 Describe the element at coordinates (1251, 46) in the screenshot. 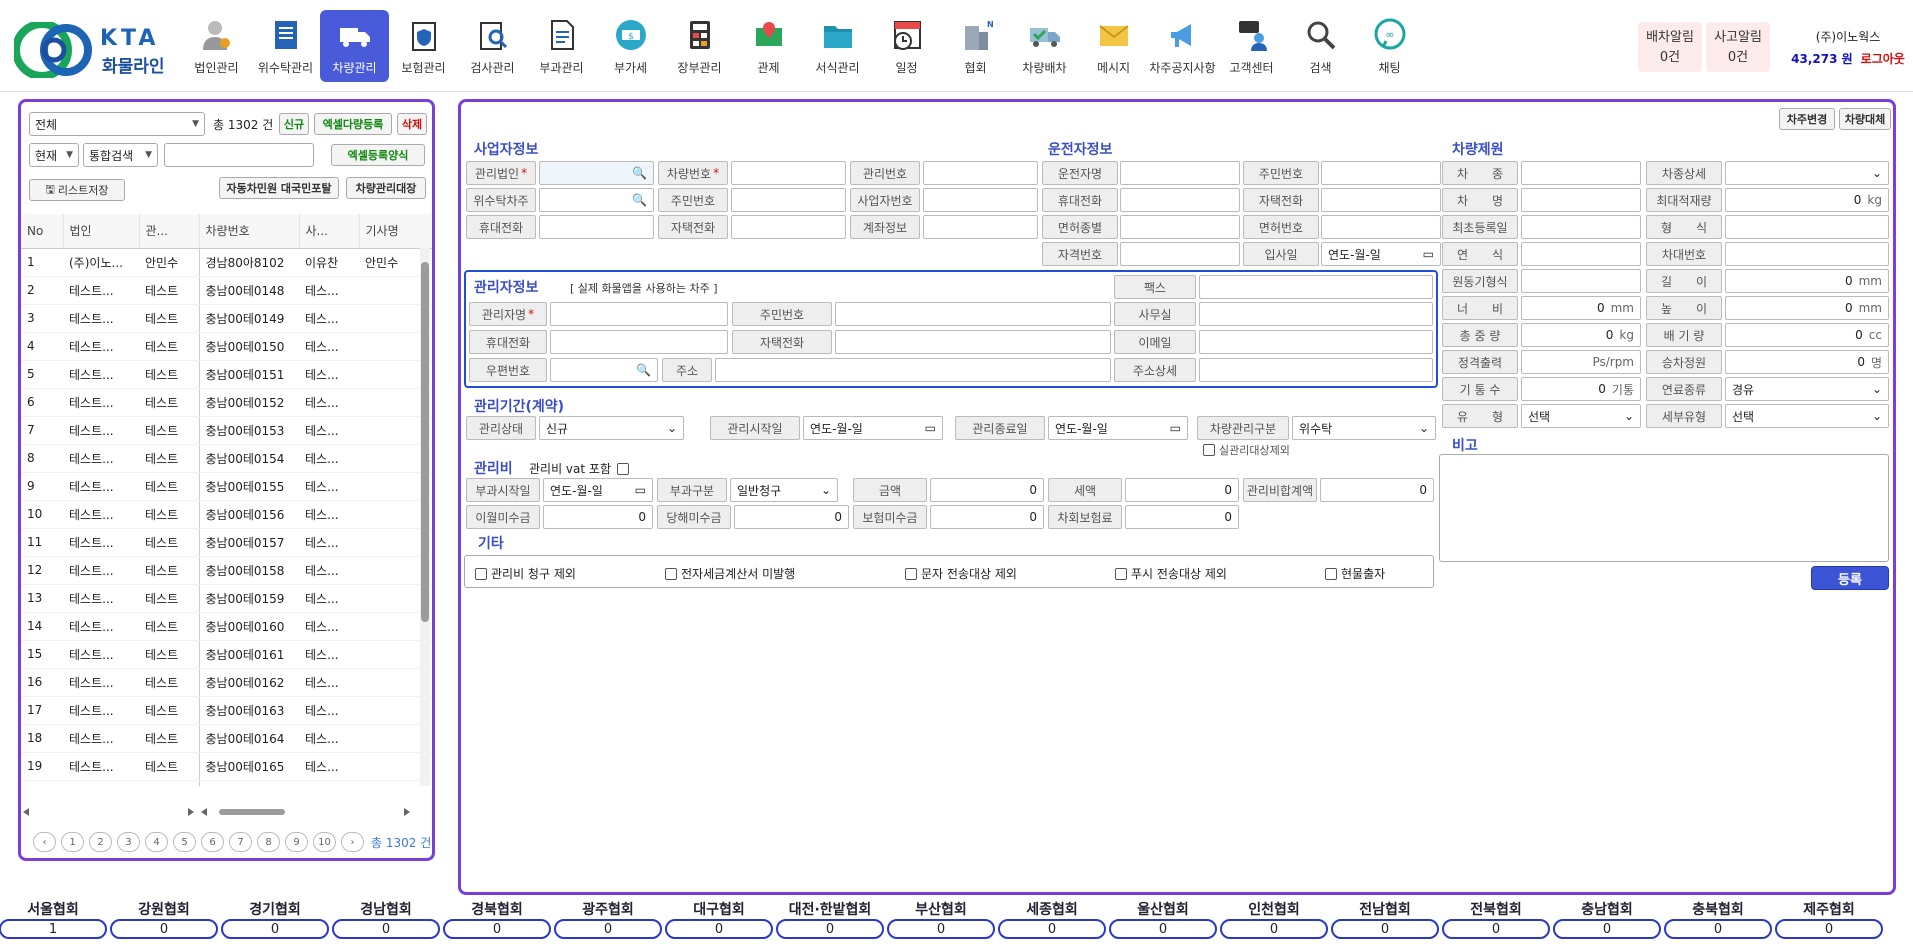

I see `menu-item-15: 고객센터` at that location.